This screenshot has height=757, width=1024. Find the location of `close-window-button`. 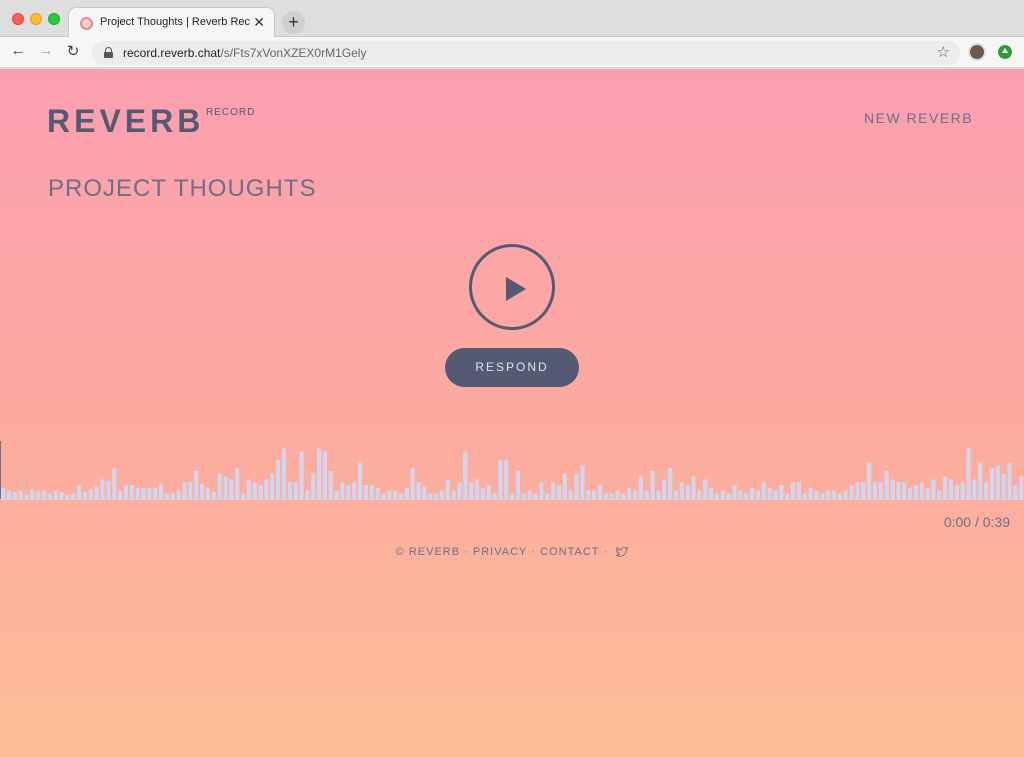

close-window-button is located at coordinates (18, 19).